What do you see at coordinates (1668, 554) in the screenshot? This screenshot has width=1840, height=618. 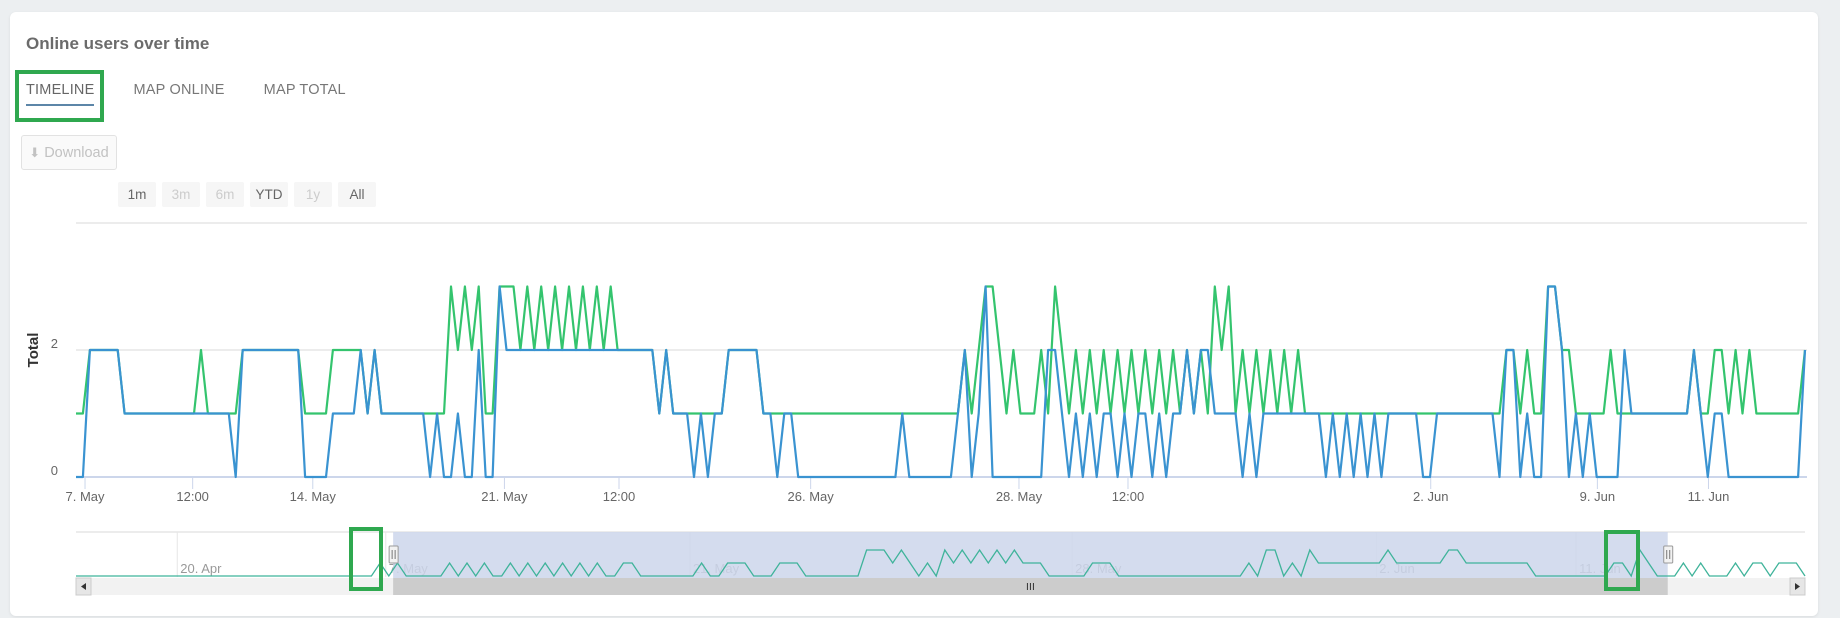 I see `navigator-right-handle` at bounding box center [1668, 554].